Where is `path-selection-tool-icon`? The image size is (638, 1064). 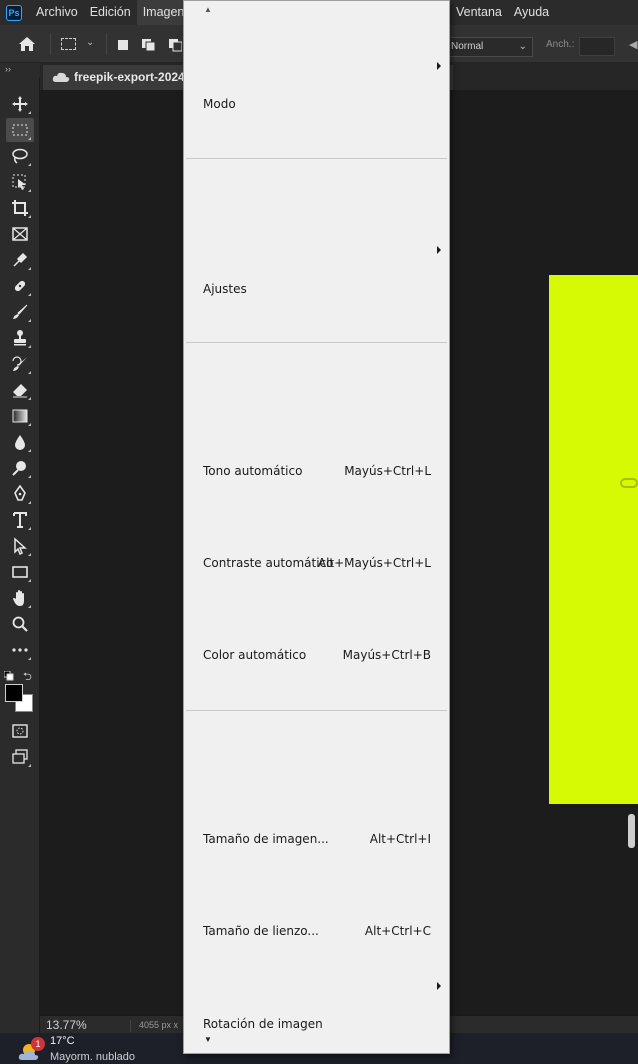 path-selection-tool-icon is located at coordinates (20, 546).